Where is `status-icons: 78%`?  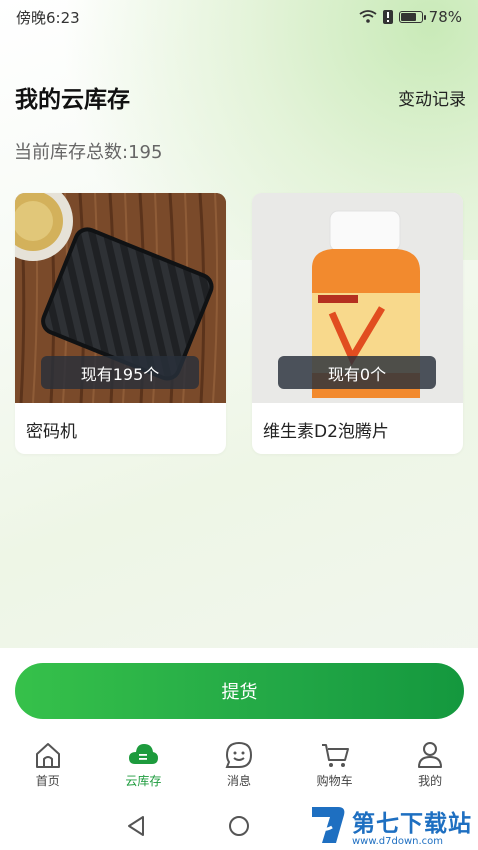
status-icons: 78% is located at coordinates (410, 17).